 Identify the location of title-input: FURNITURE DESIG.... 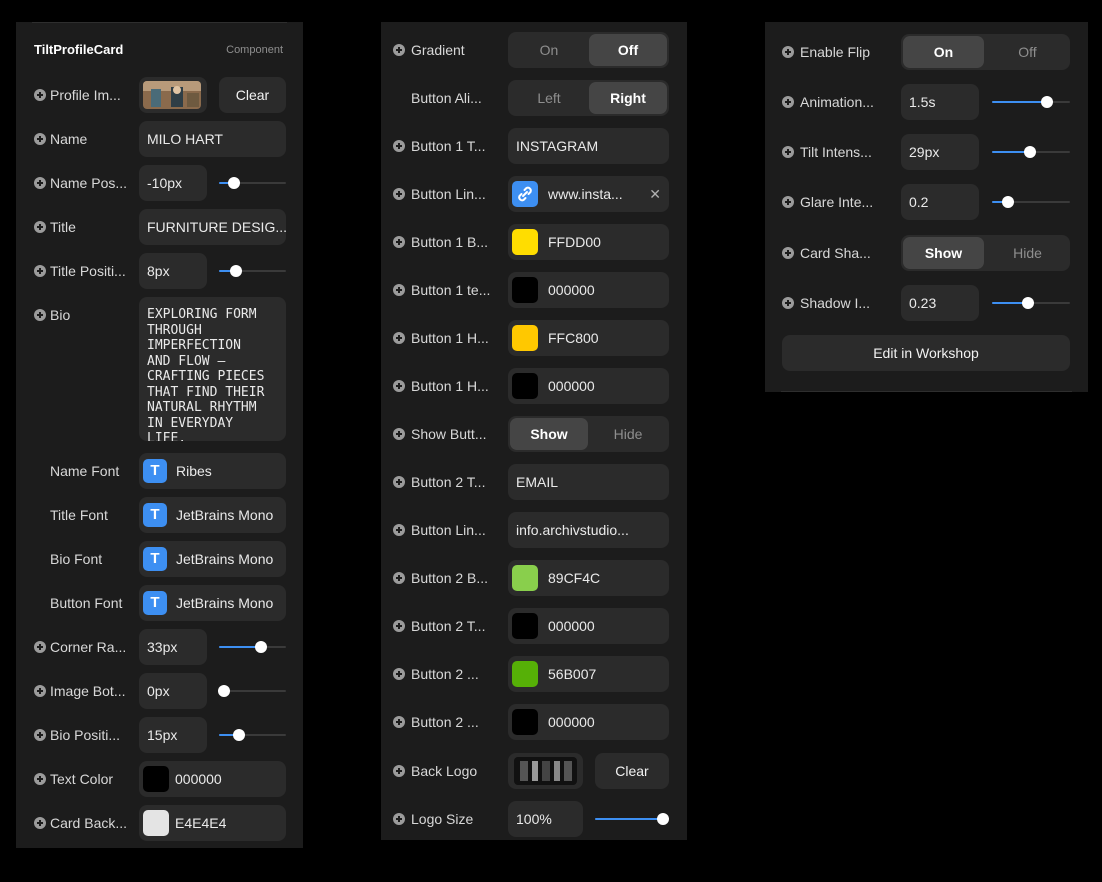
(212, 227).